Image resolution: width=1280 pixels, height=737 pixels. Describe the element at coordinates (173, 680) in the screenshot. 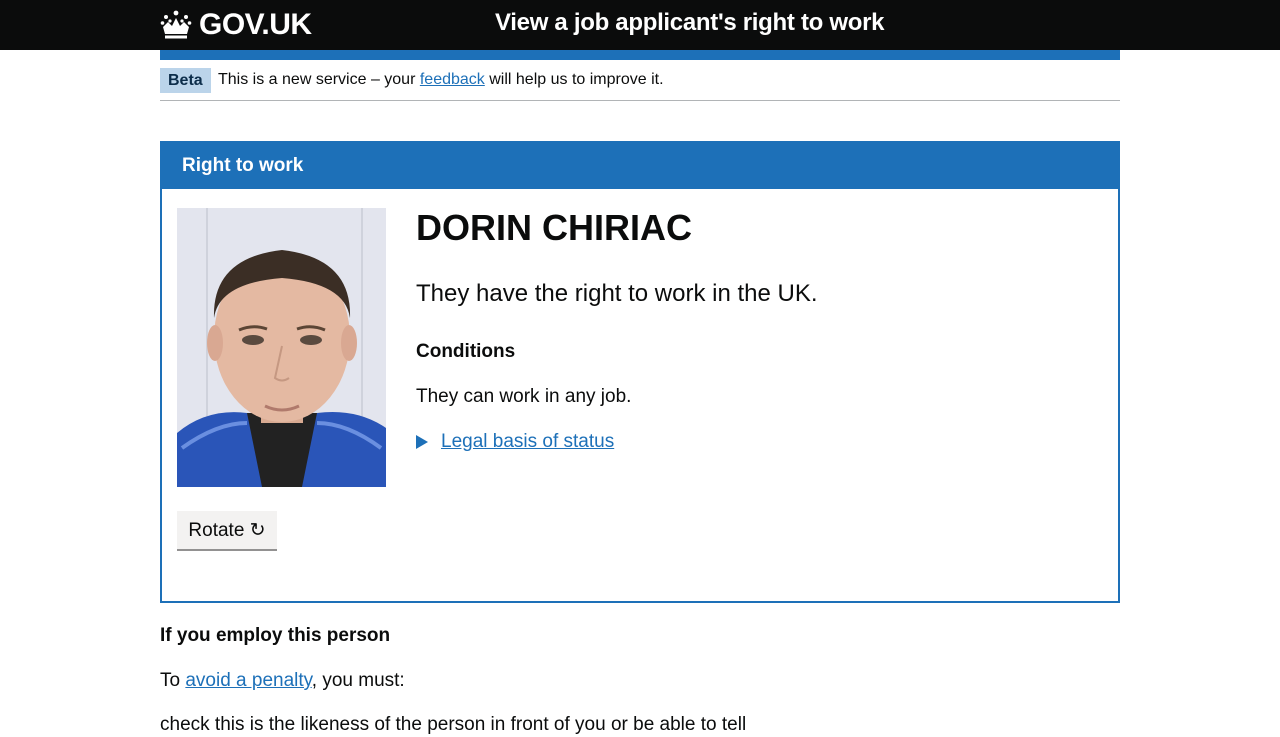

I see `penalty-text-before: To` at that location.